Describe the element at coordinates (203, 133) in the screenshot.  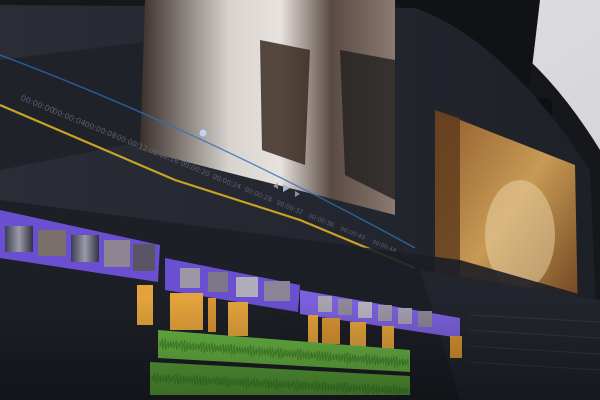
I see `playhead-marker` at that location.